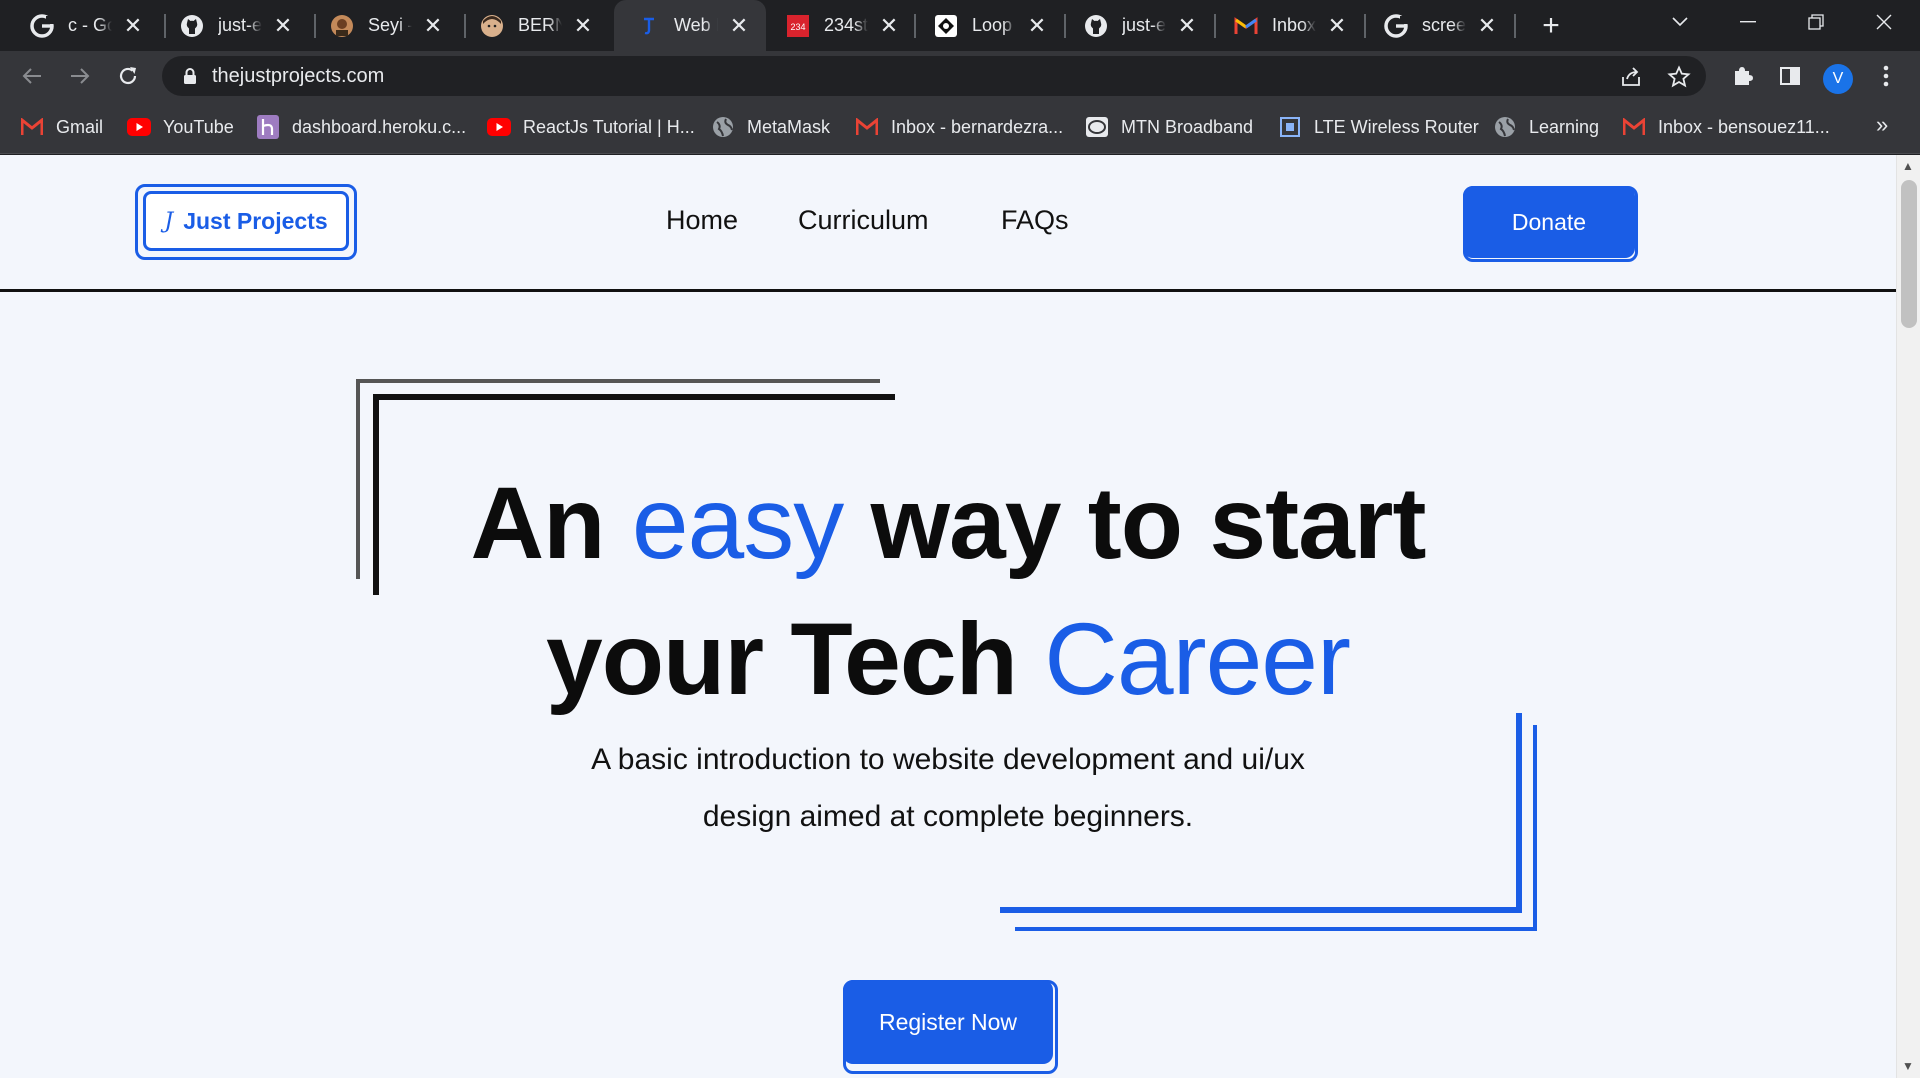  I want to click on hero-title-highlight: easy, so click(737, 523).